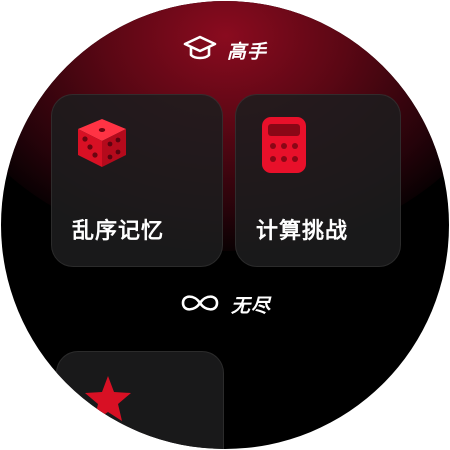  I want to click on graduation-cap-icon, so click(200, 50).